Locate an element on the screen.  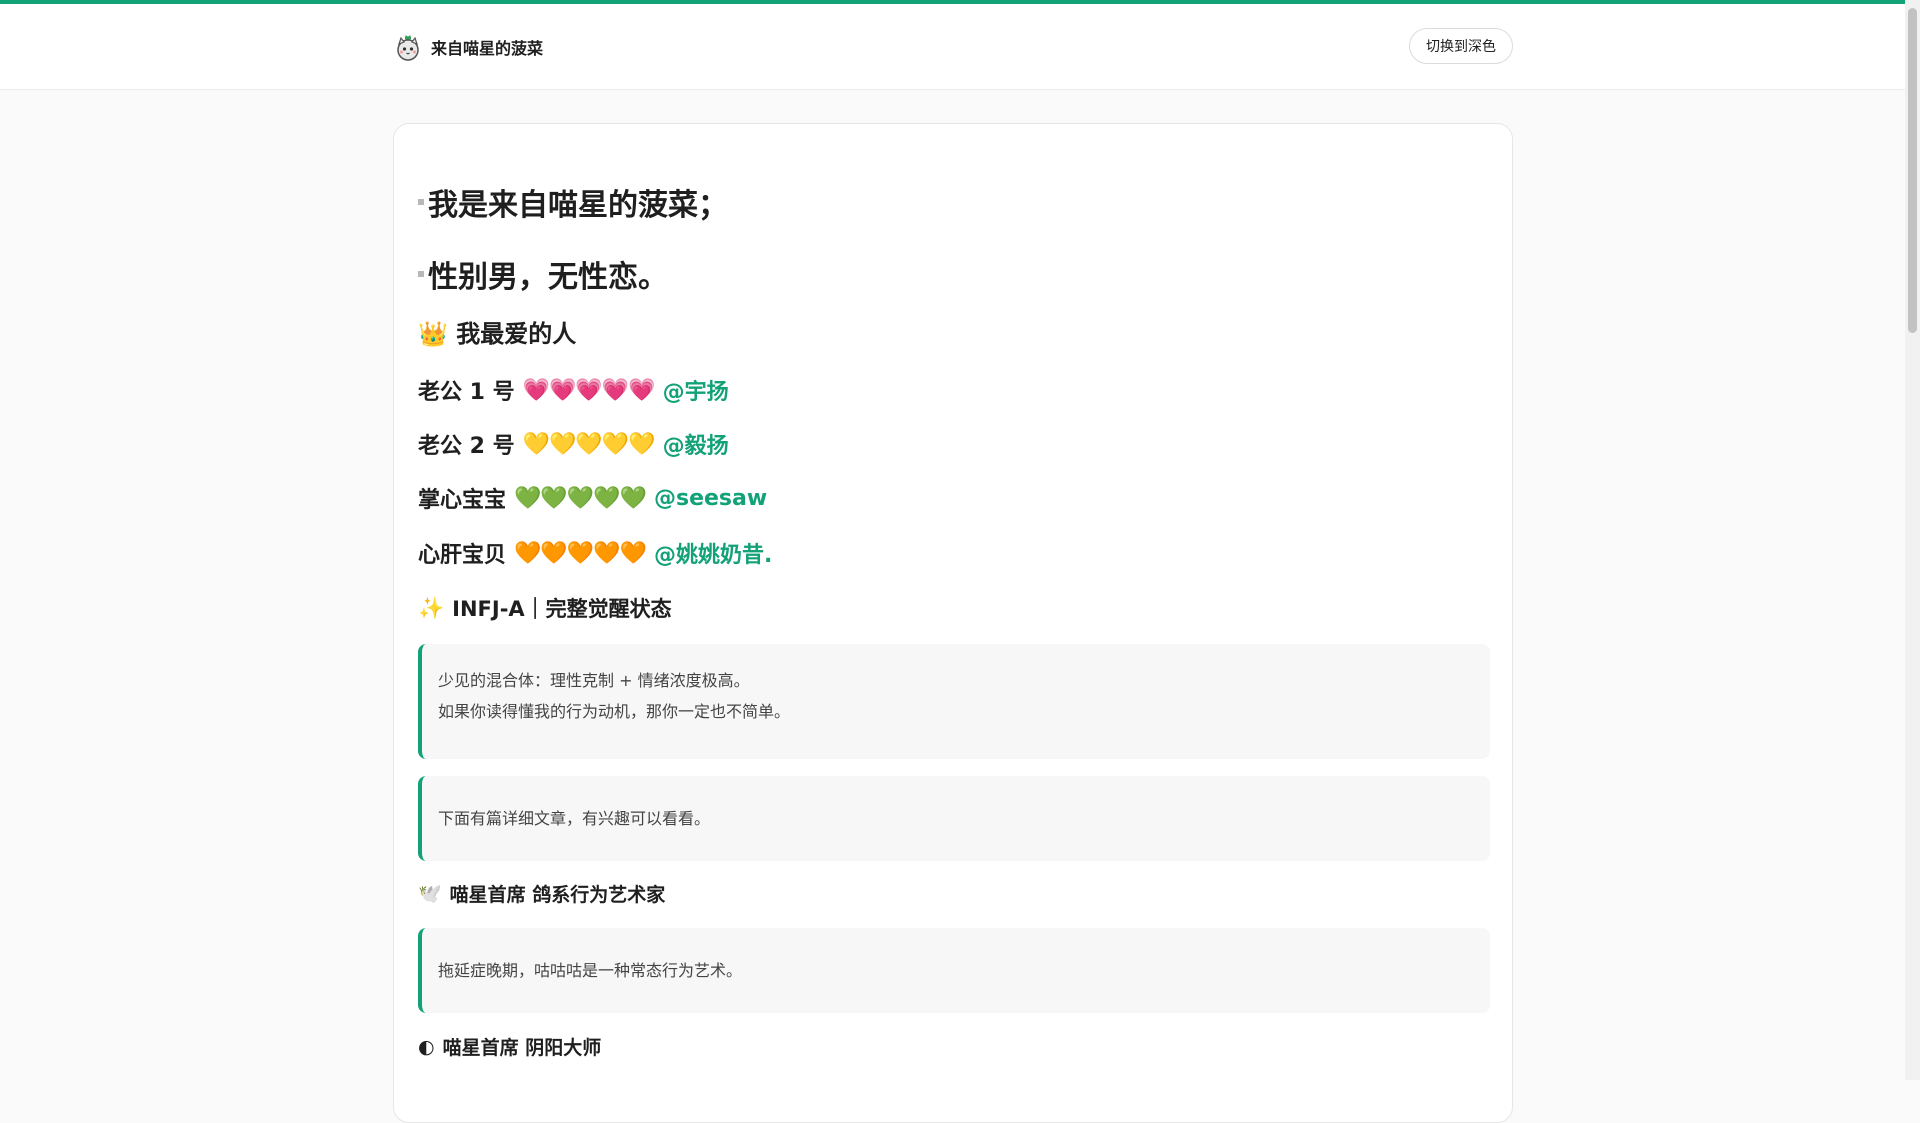
person-handle-link: @宇扬 is located at coordinates (696, 390).